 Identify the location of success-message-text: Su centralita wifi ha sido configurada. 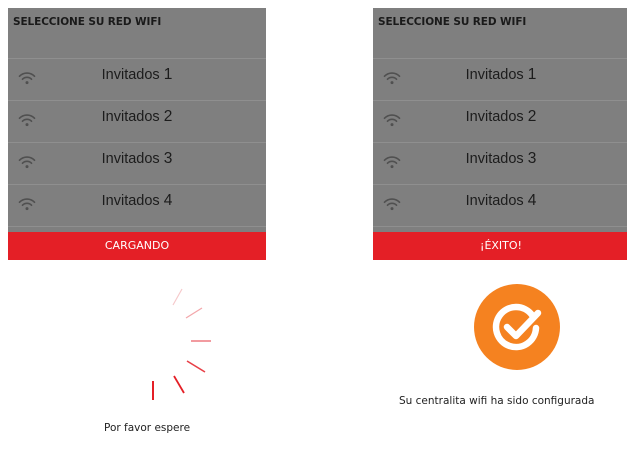
(497, 401).